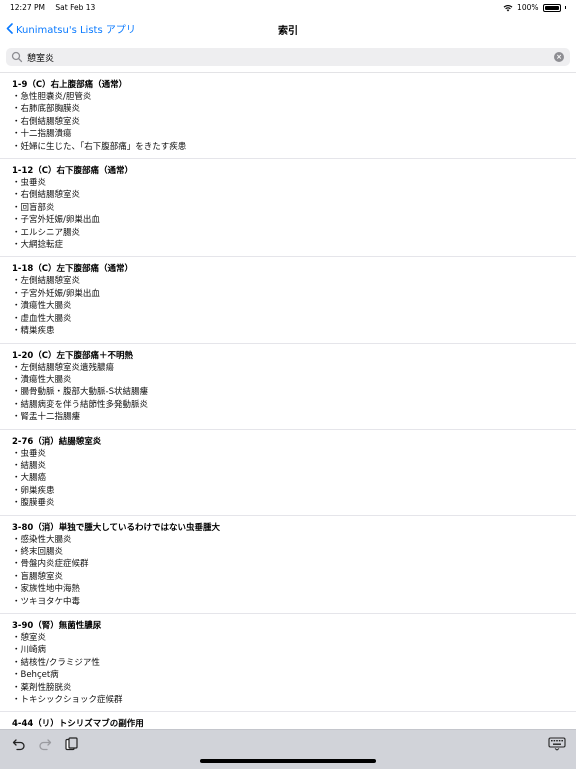 The image size is (576, 769). Describe the element at coordinates (29, 650) in the screenshot. I see `entry-item: ・川崎病` at that location.